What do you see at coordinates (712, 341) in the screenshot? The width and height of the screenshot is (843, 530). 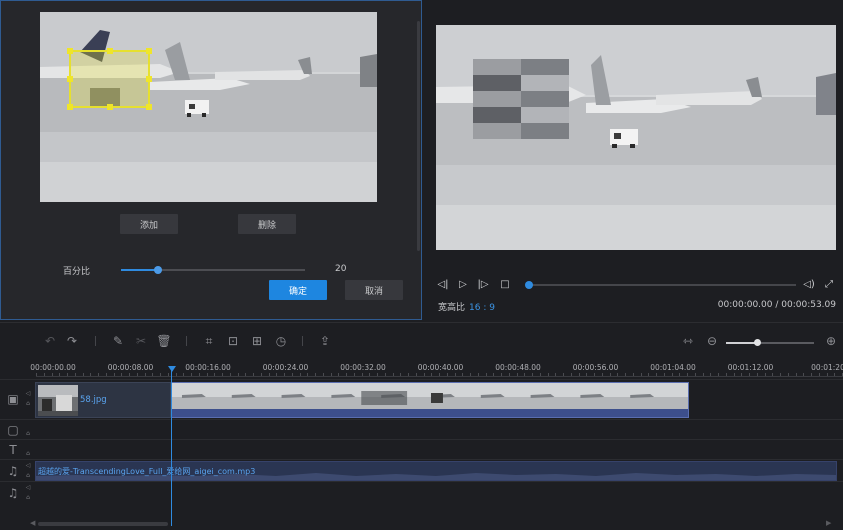 I see `zoom-out-icon: ⊖` at bounding box center [712, 341].